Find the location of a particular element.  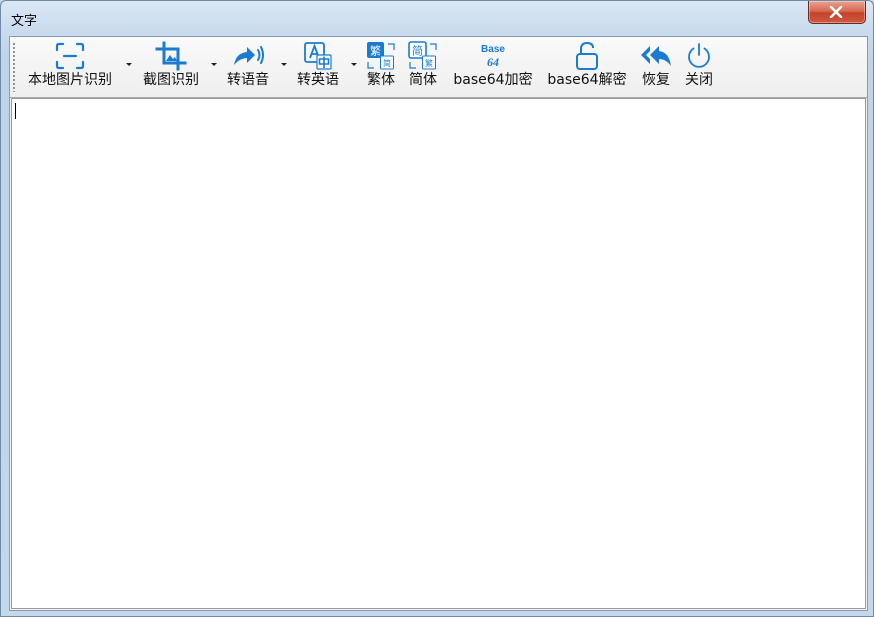

to-simplified-button: 简 繁 简体 is located at coordinates (423, 68).